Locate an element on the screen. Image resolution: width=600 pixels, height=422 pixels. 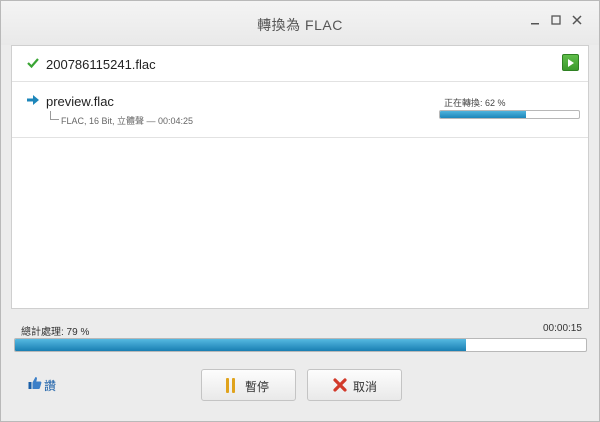
total-progress-bar is located at coordinates (300, 345).